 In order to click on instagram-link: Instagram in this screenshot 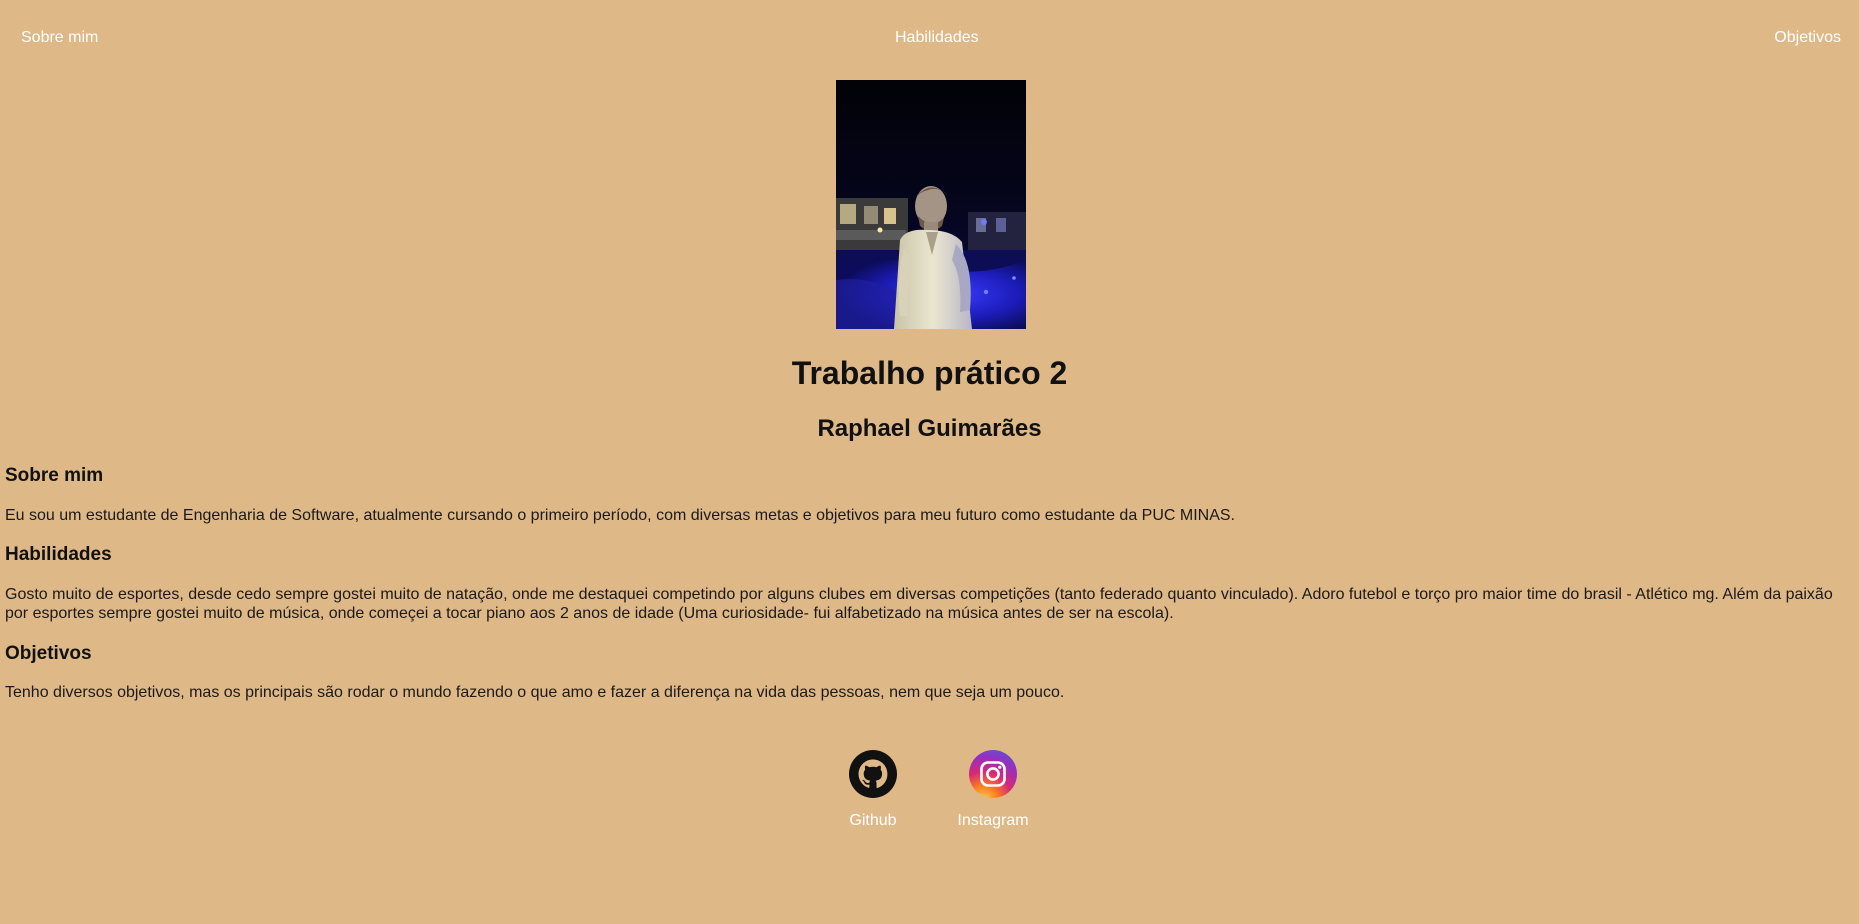, I will do `click(993, 790)`.